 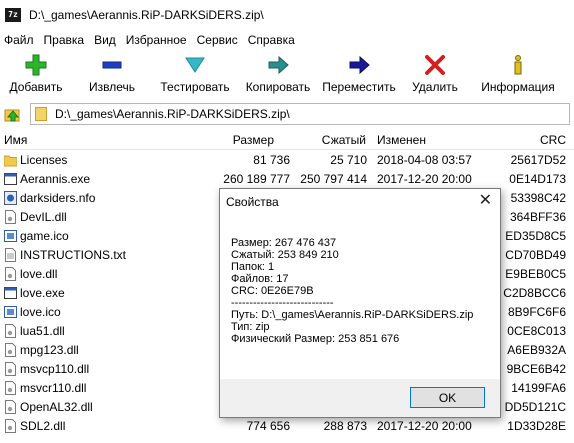 I want to click on zip-icon, so click(x=41, y=114).